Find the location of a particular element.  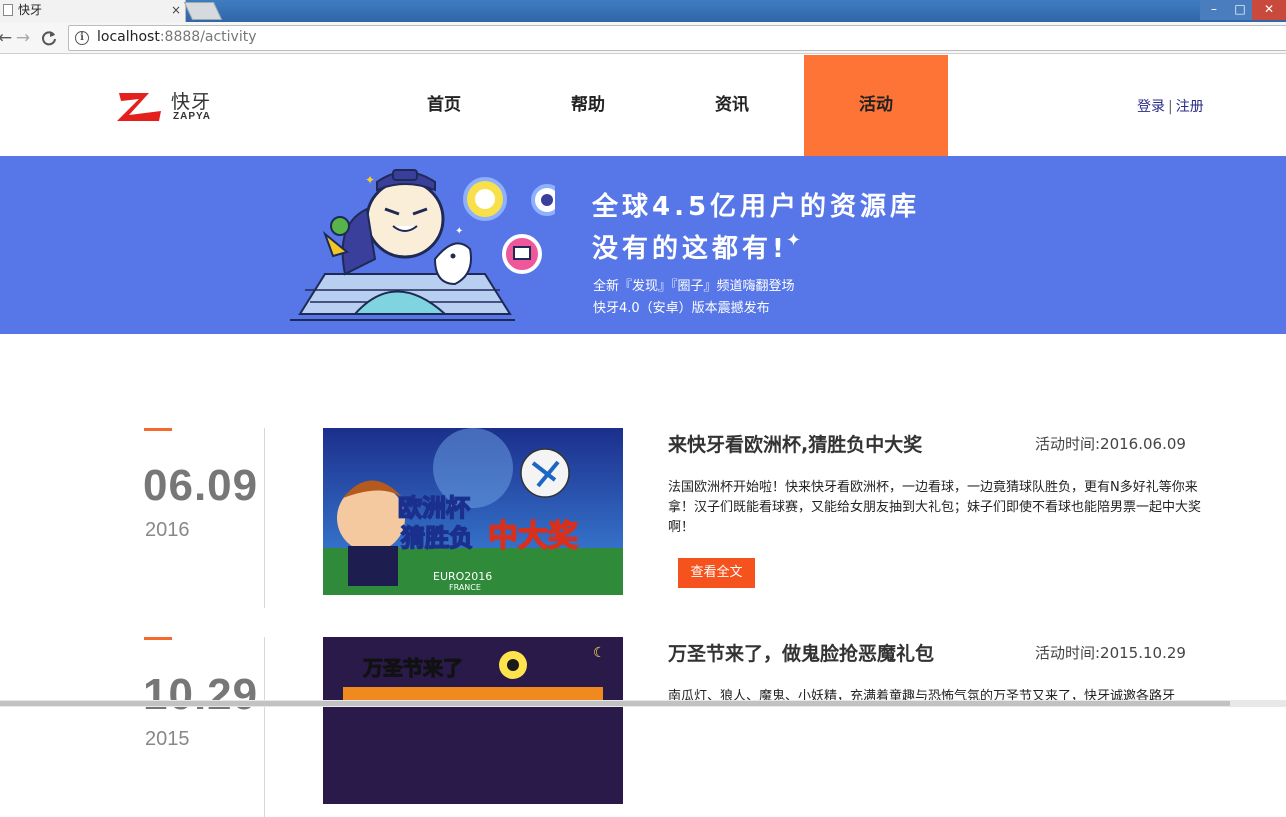

scrollbar-thumb is located at coordinates (615, 703).